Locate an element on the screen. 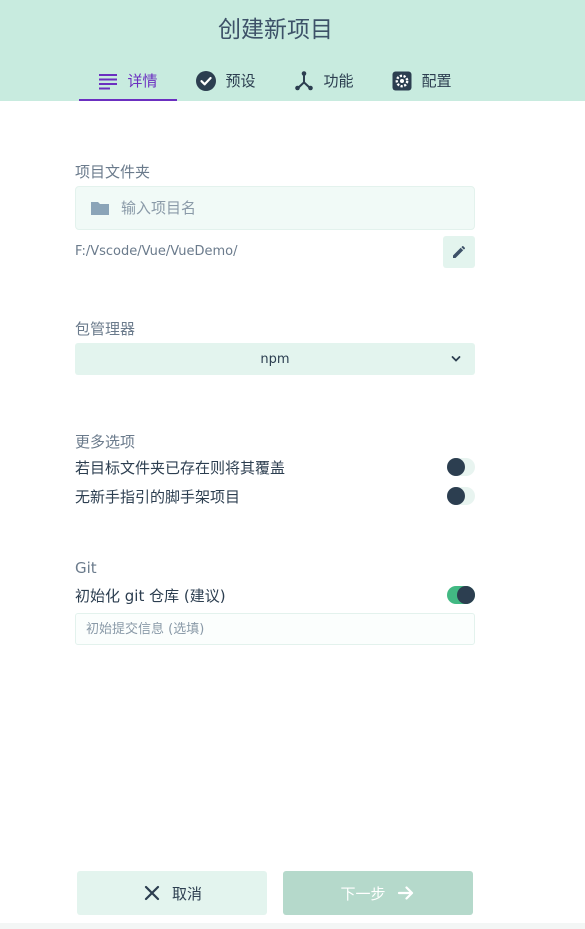 The image size is (585, 929). option-label: 初始化 git 仓库 (建议) is located at coordinates (150, 595).